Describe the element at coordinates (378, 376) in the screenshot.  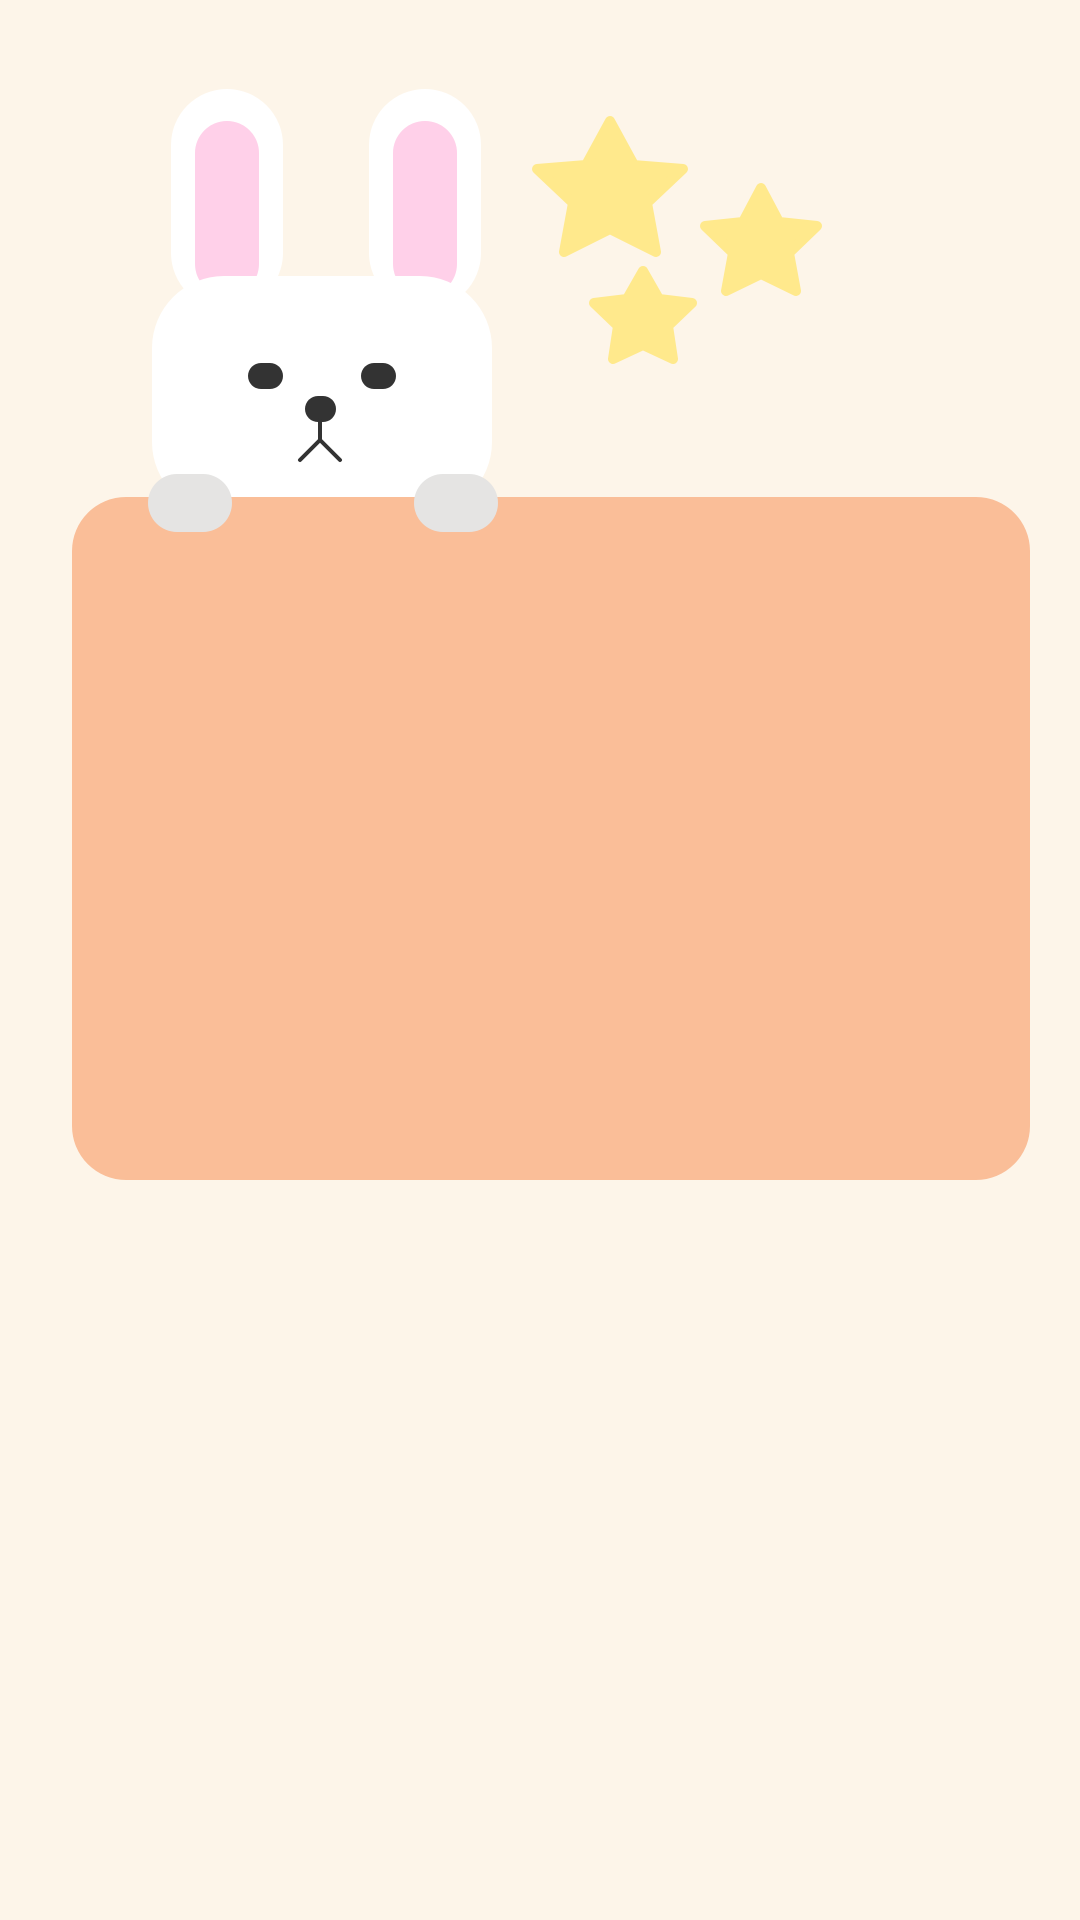
I see `bunny-right-eye` at that location.